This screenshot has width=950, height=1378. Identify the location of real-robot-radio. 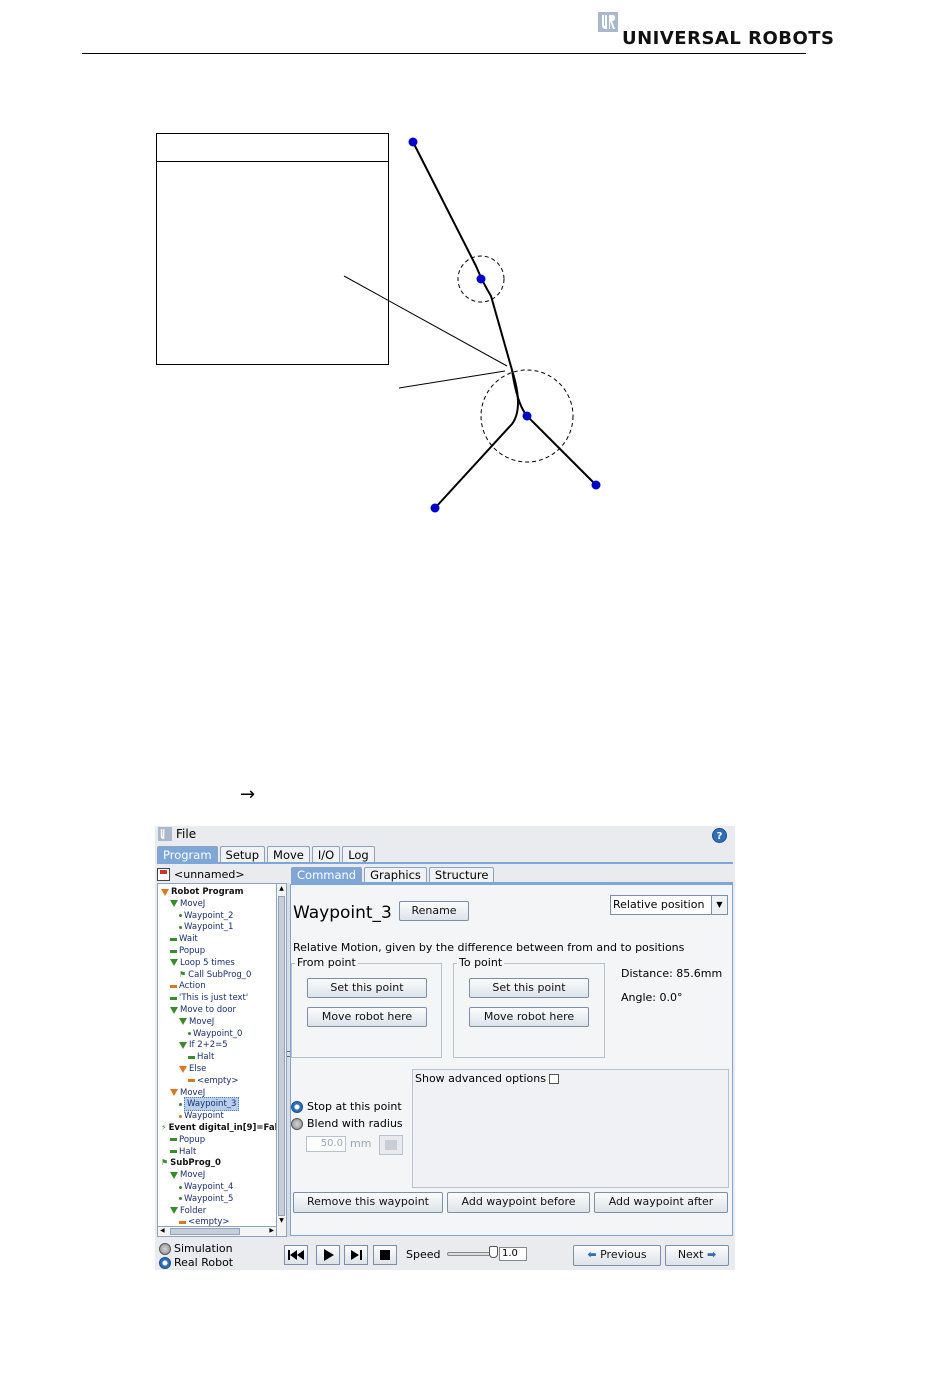
(165, 1262).